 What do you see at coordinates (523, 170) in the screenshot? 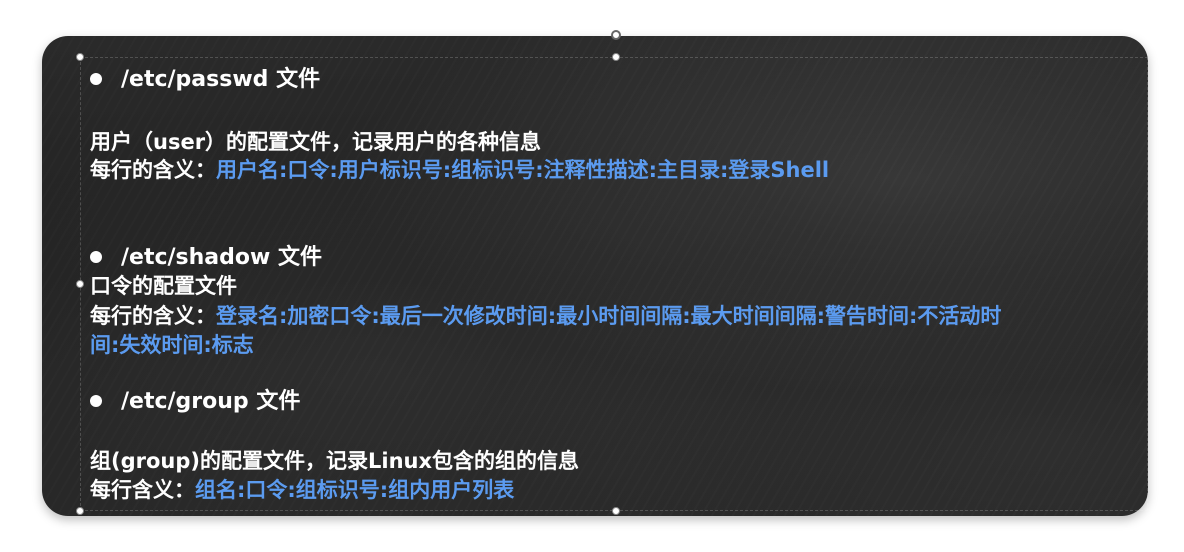
I see `meaning-fields: 用户名:口令:用户标识号:组标识号:注释性描述:主目录:登录Shell` at bounding box center [523, 170].